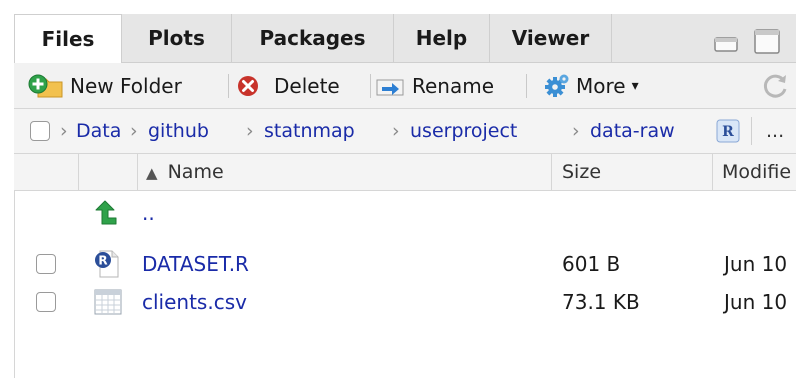 This screenshot has height=378, width=796. I want to click on tab-plots: Plots, so click(177, 38).